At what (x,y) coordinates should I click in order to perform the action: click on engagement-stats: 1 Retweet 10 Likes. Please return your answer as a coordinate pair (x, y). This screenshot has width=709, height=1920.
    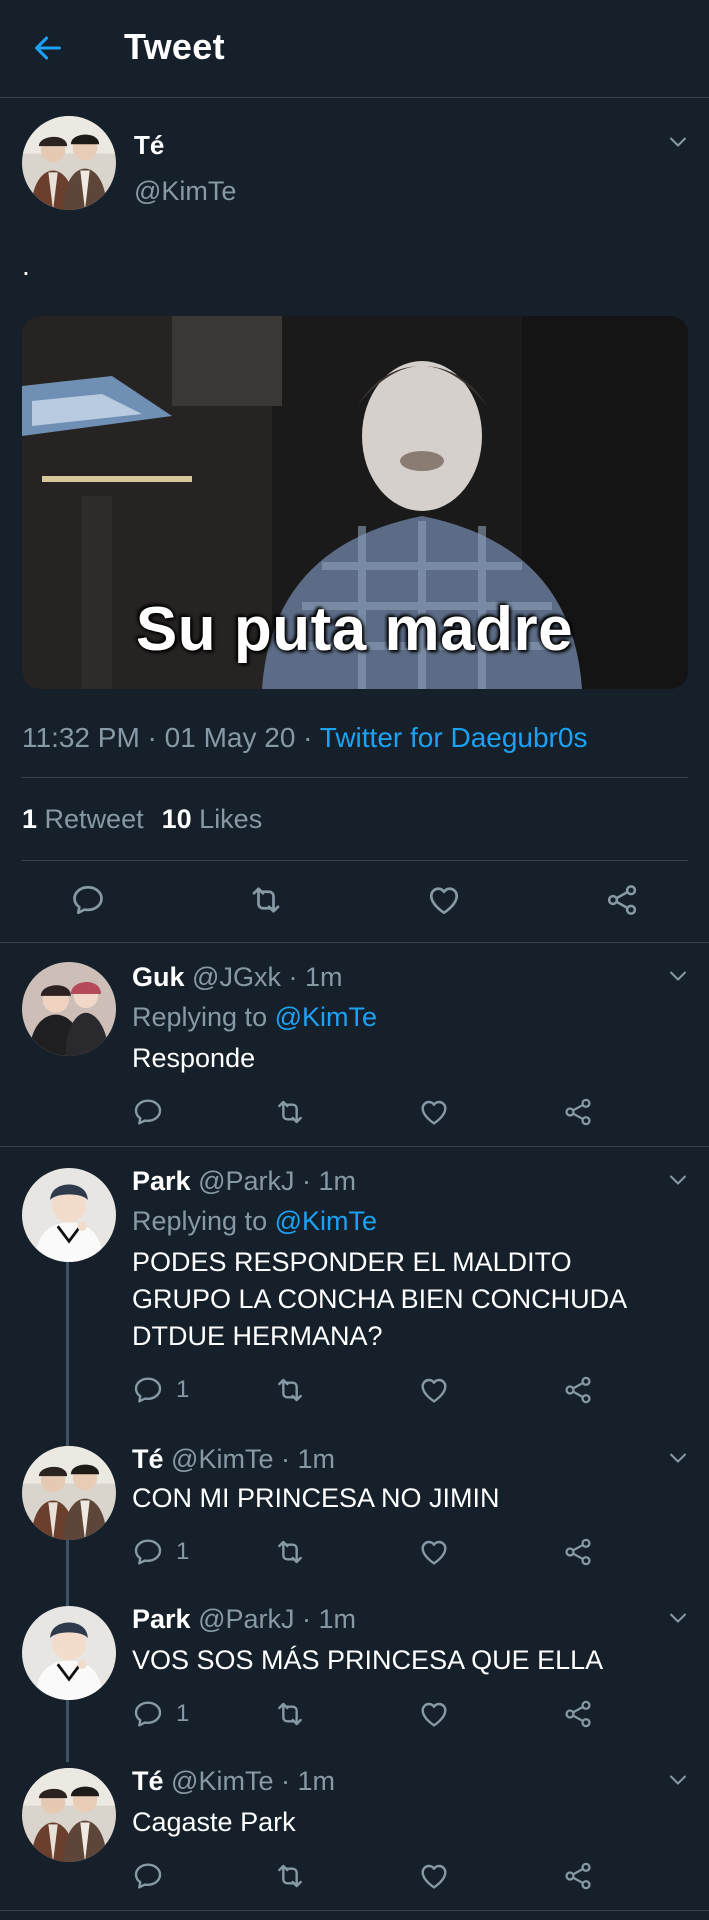
    Looking at the image, I should click on (142, 819).